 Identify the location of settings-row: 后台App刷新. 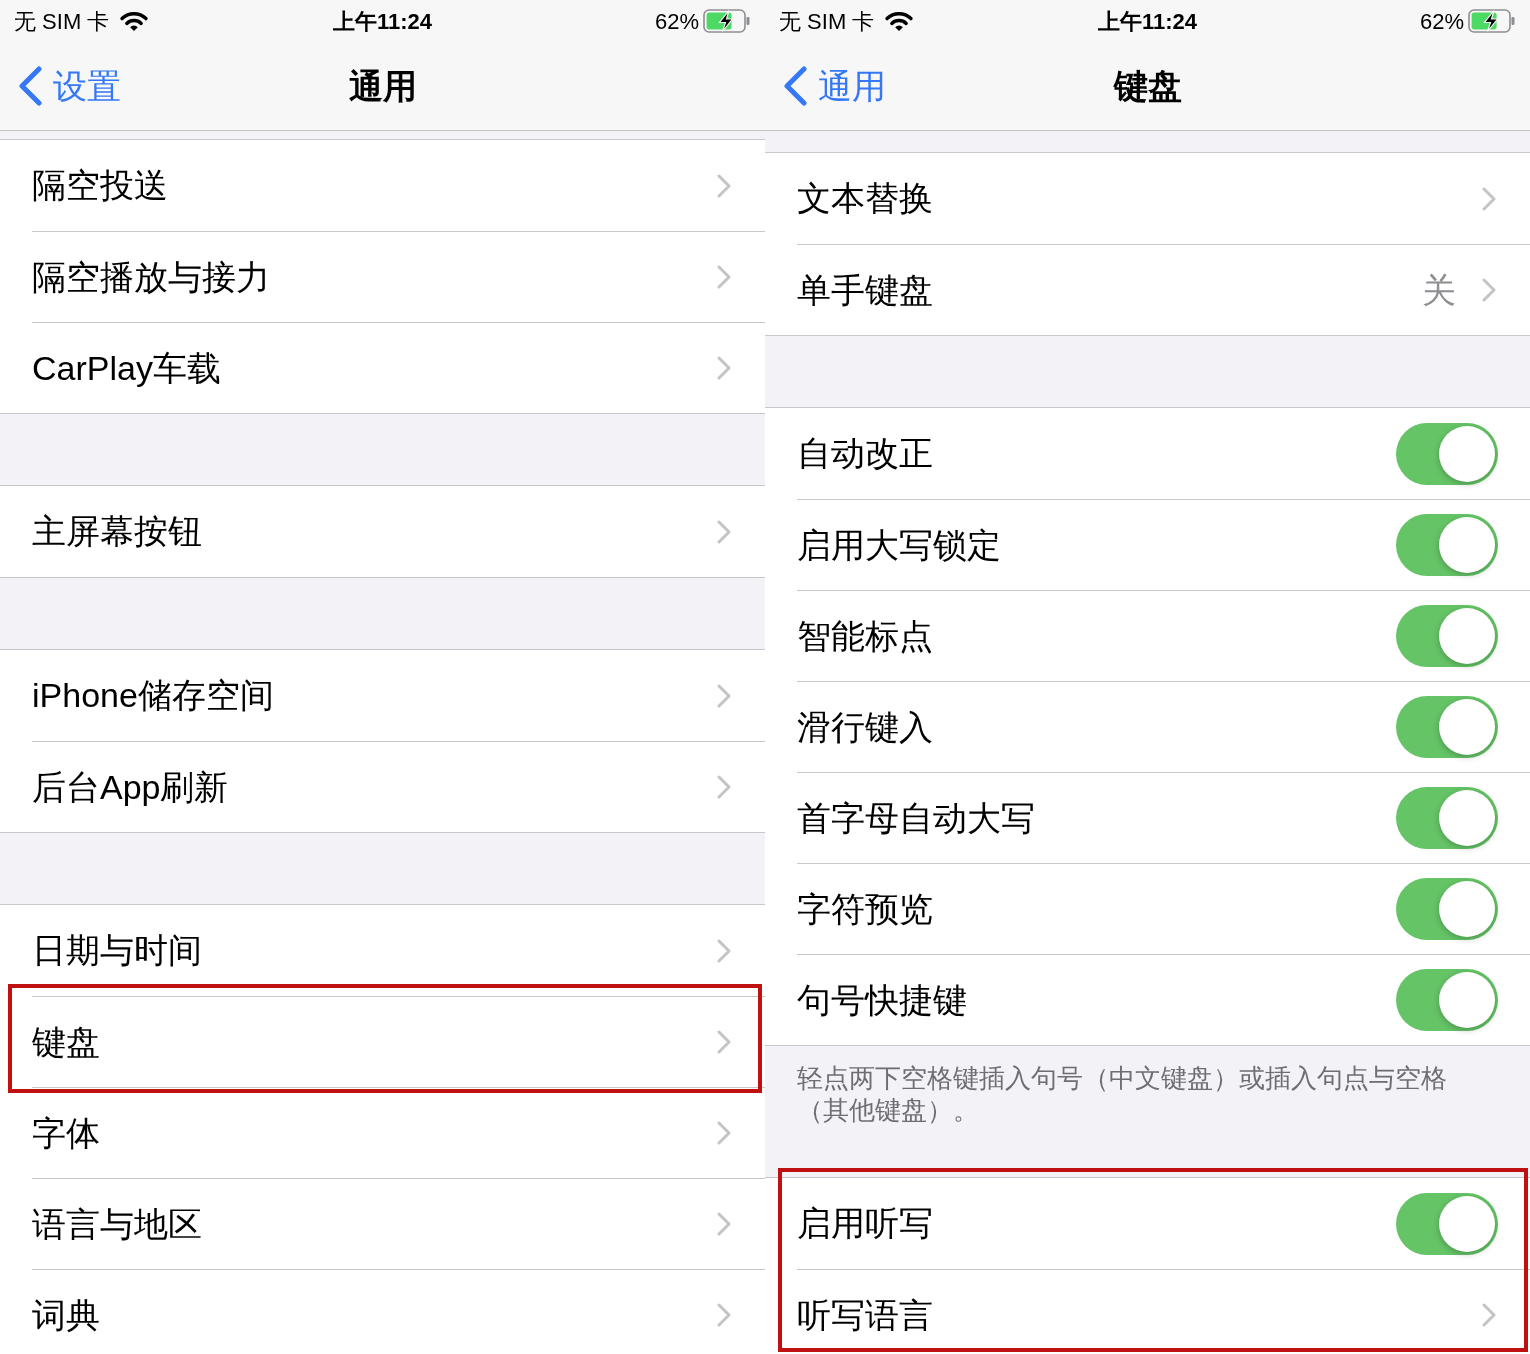
(382, 786).